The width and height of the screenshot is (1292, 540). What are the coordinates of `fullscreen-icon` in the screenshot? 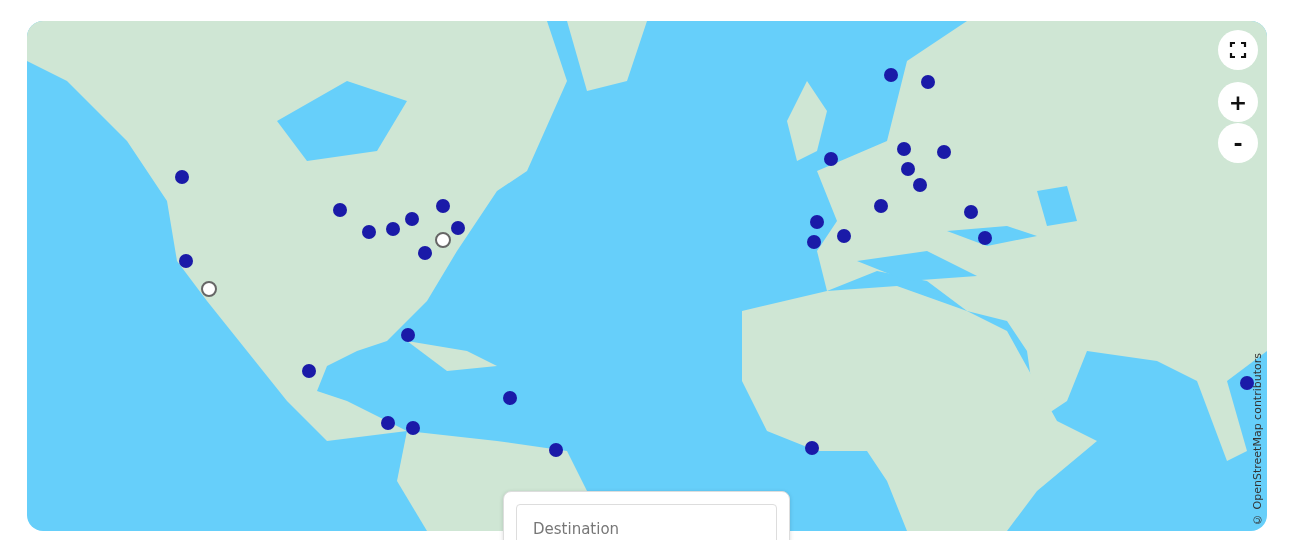 It's located at (1238, 50).